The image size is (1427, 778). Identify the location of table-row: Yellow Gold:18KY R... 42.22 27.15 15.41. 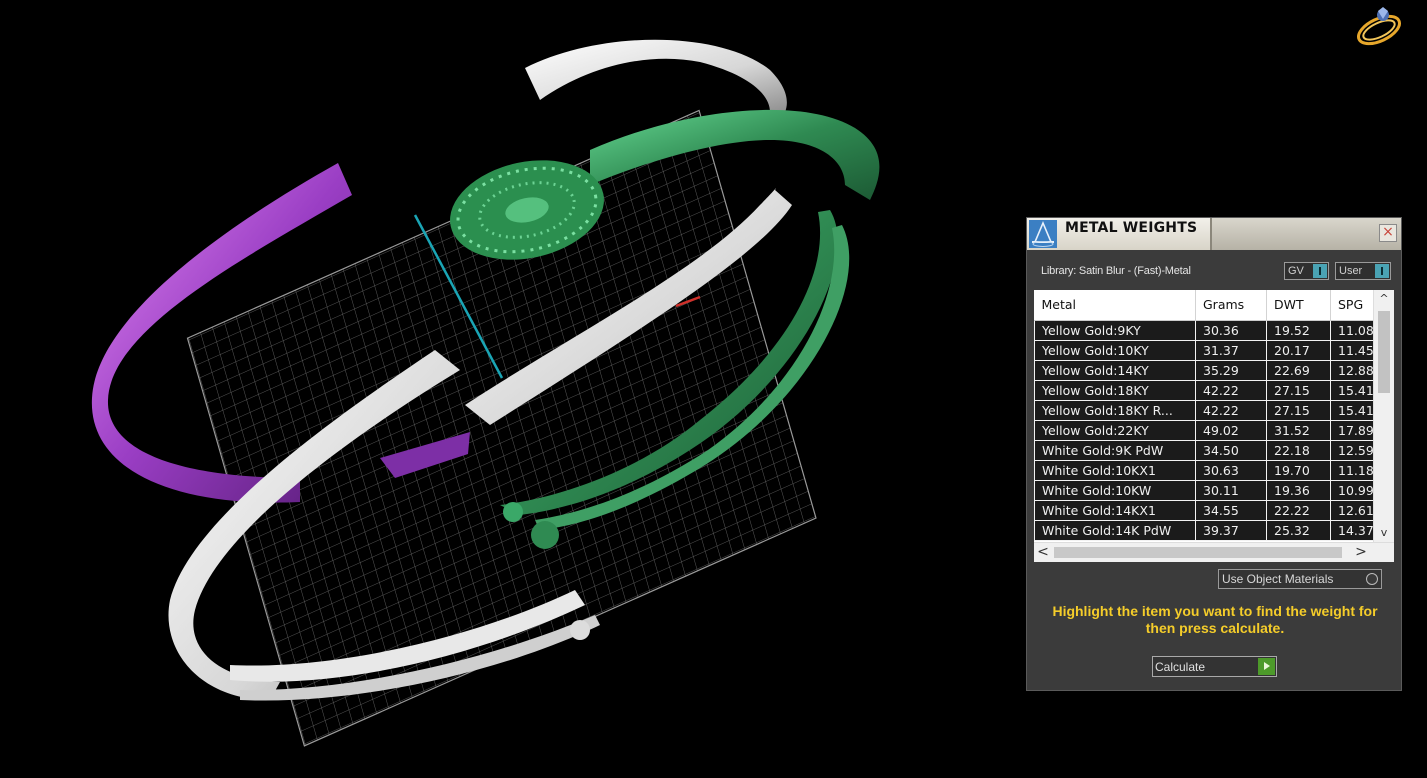
(1204, 410).